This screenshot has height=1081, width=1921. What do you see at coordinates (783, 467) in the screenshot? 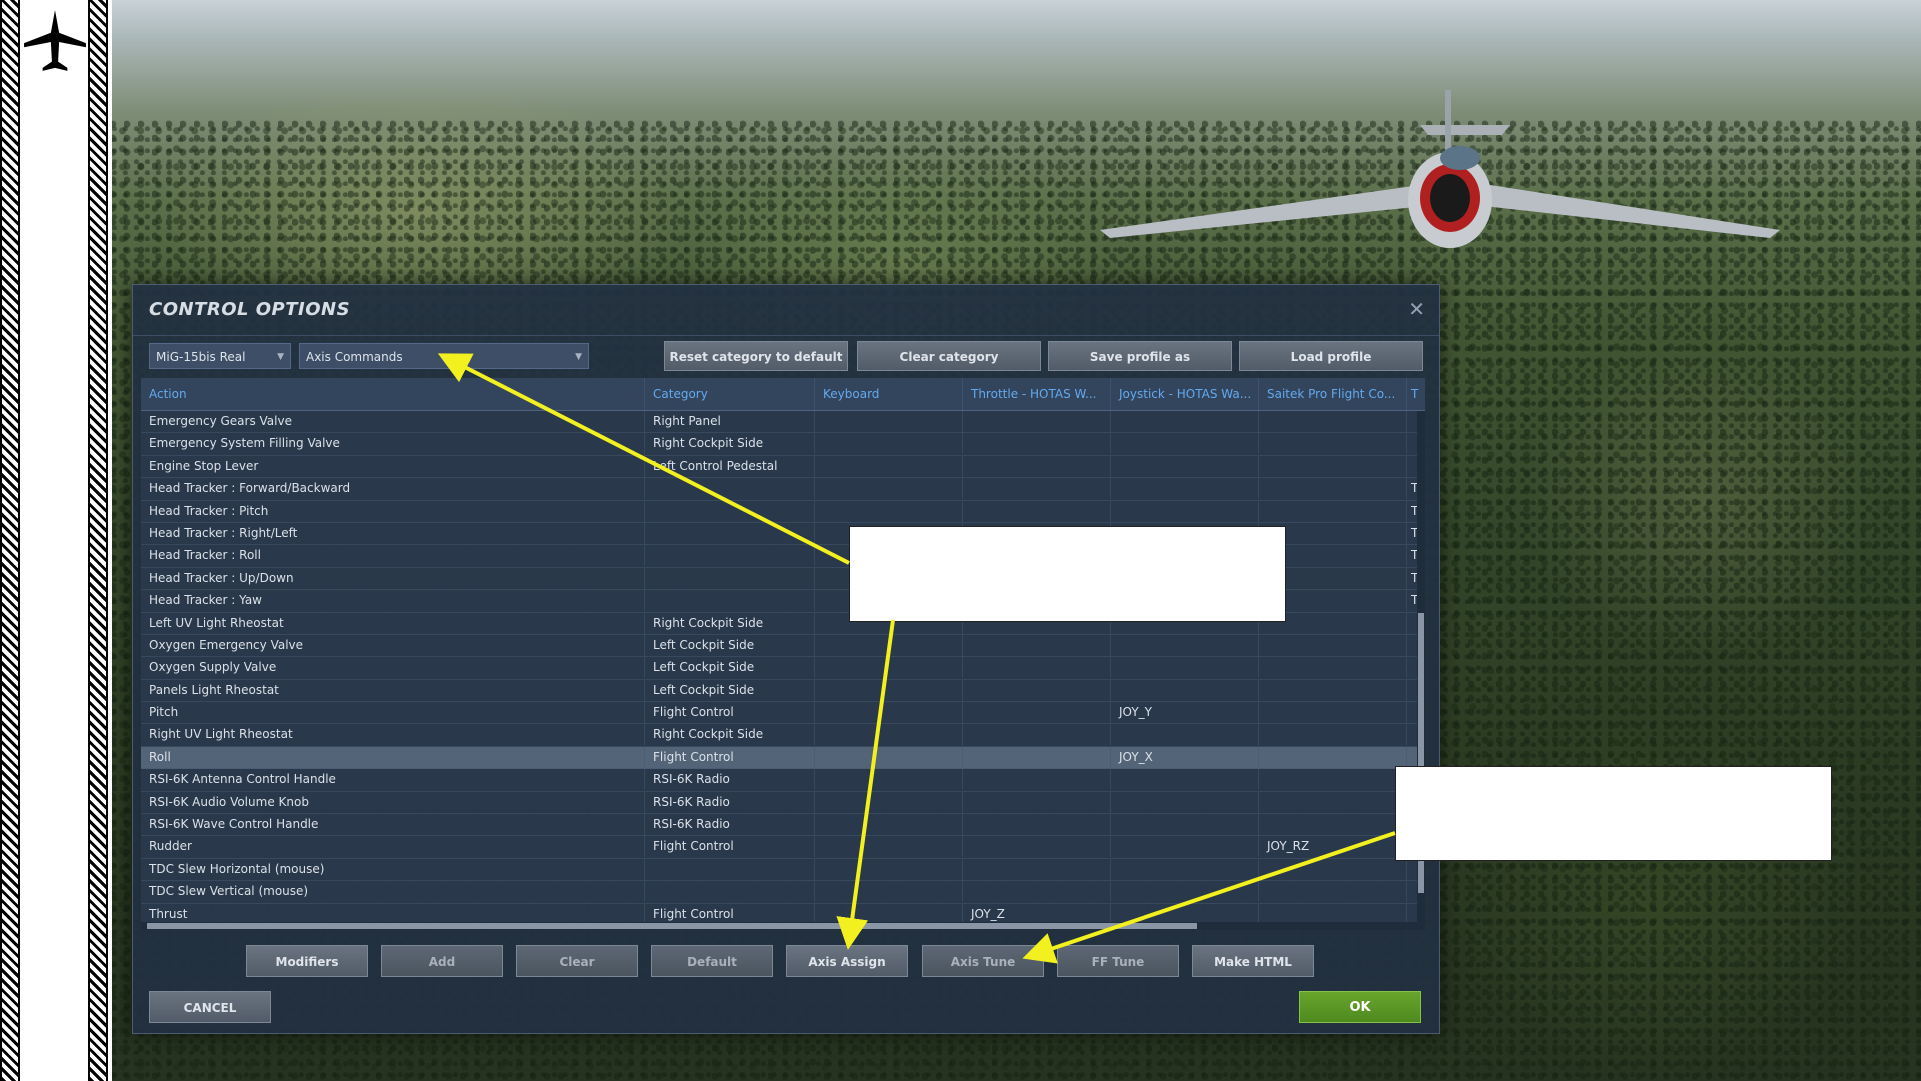
I see `table-row: Engine Stop Lever Left Control Pedestal` at bounding box center [783, 467].